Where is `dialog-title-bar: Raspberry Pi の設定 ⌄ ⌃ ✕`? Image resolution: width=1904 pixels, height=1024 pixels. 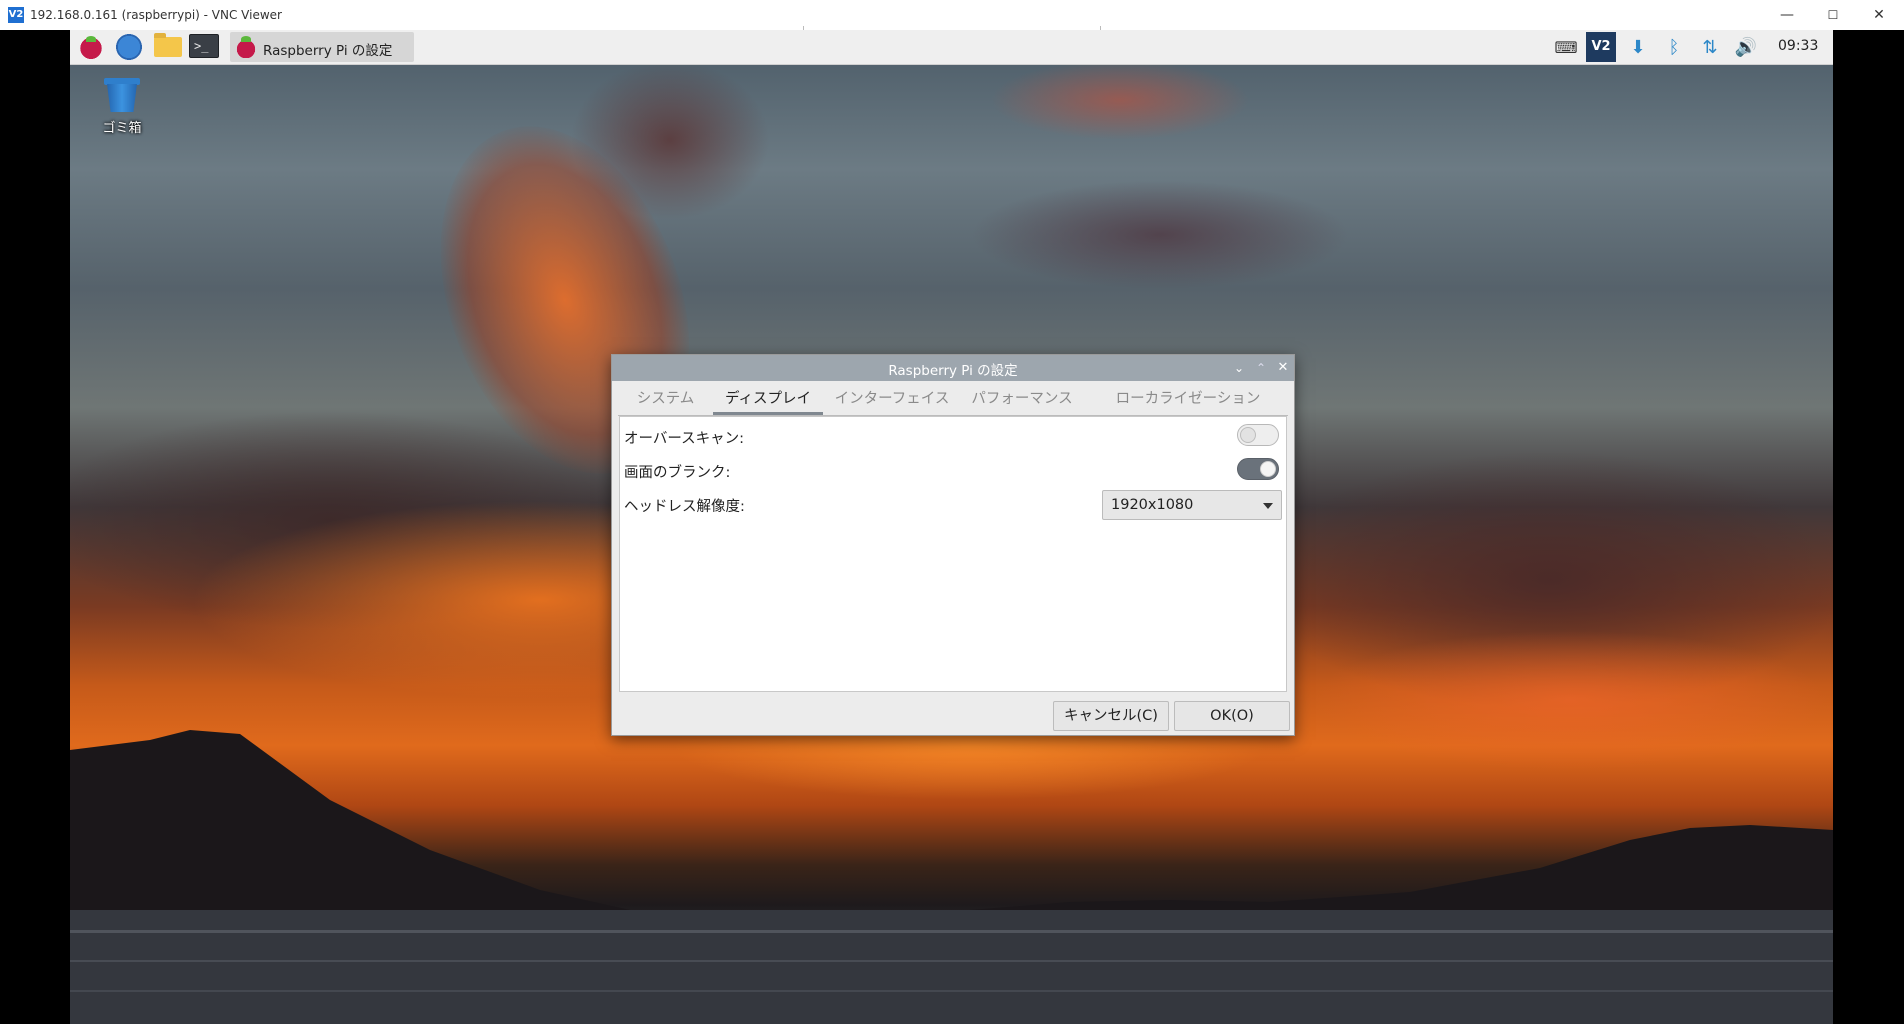
dialog-title-bar: Raspberry Pi の設定 ⌄ ⌃ ✕ is located at coordinates (953, 368).